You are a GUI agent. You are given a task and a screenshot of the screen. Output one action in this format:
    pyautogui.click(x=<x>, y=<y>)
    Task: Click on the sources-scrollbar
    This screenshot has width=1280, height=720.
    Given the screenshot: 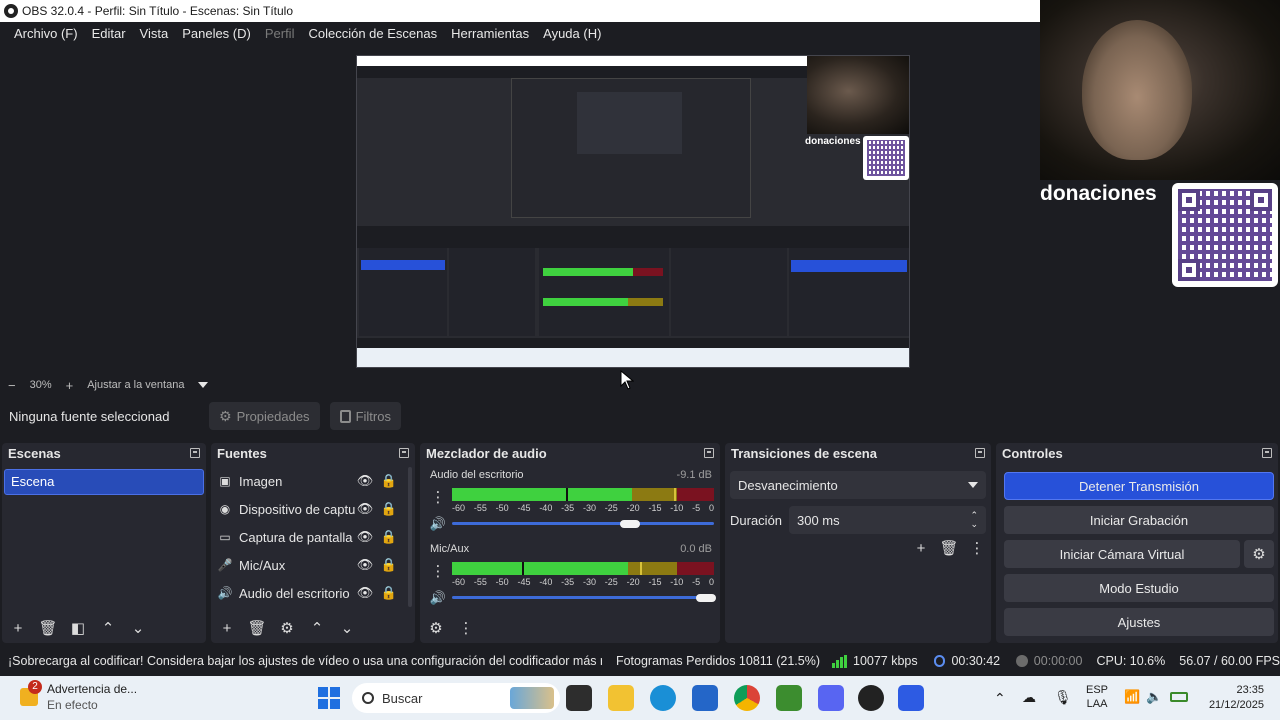 What is the action you would take?
    pyautogui.click(x=410, y=537)
    